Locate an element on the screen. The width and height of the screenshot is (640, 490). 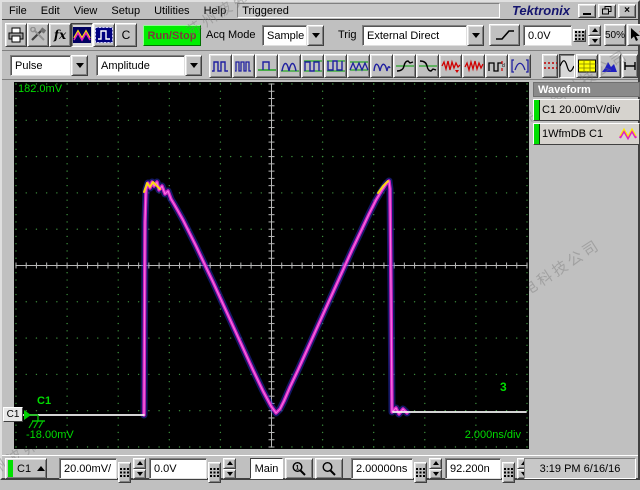
pulse-stats-icon: d is located at coordinates (496, 66).